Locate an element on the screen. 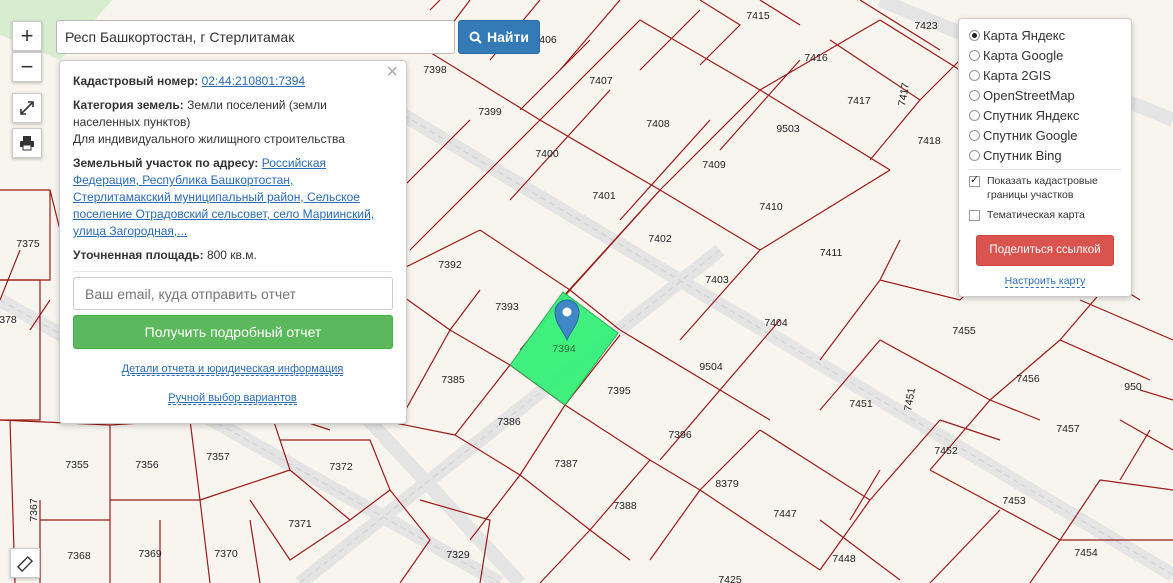  parcel-label: 7456 is located at coordinates (1028, 379).